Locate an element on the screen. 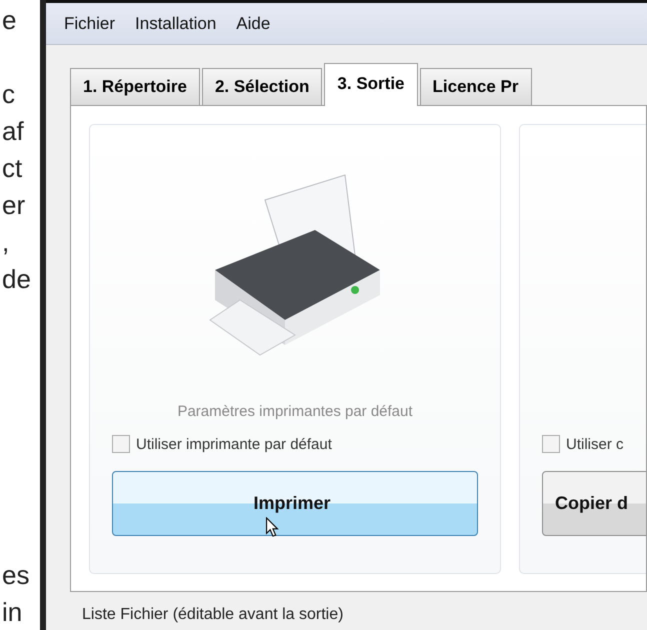 The image size is (647, 630). background-text: , is located at coordinates (5, 242).